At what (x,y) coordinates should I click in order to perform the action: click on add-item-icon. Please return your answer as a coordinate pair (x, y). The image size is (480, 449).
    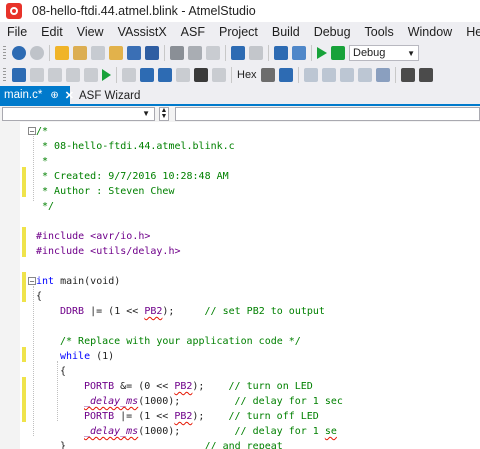
    Looking at the image, I should click on (98, 53).